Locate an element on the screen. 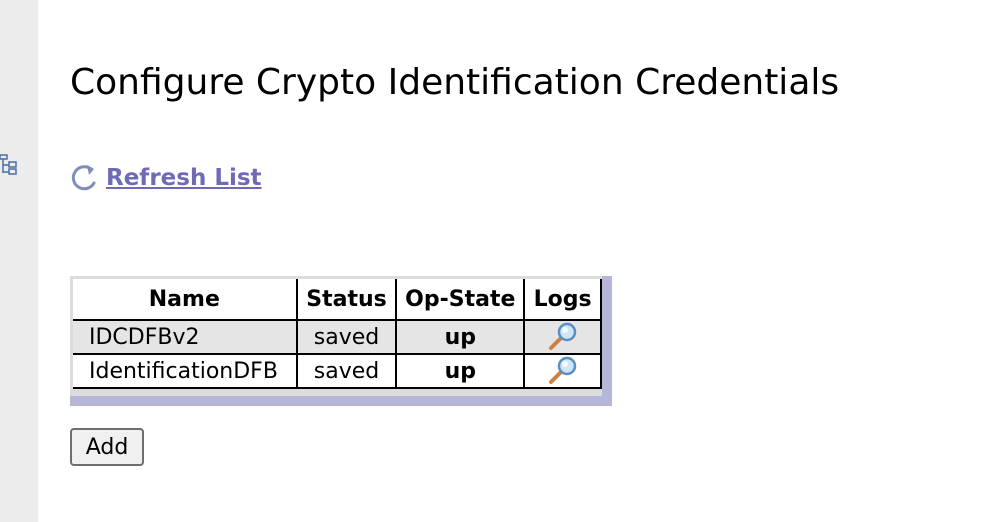 Image resolution: width=1004 pixels, height=522 pixels. cell-name: IDCDFBv2 is located at coordinates (185, 337).